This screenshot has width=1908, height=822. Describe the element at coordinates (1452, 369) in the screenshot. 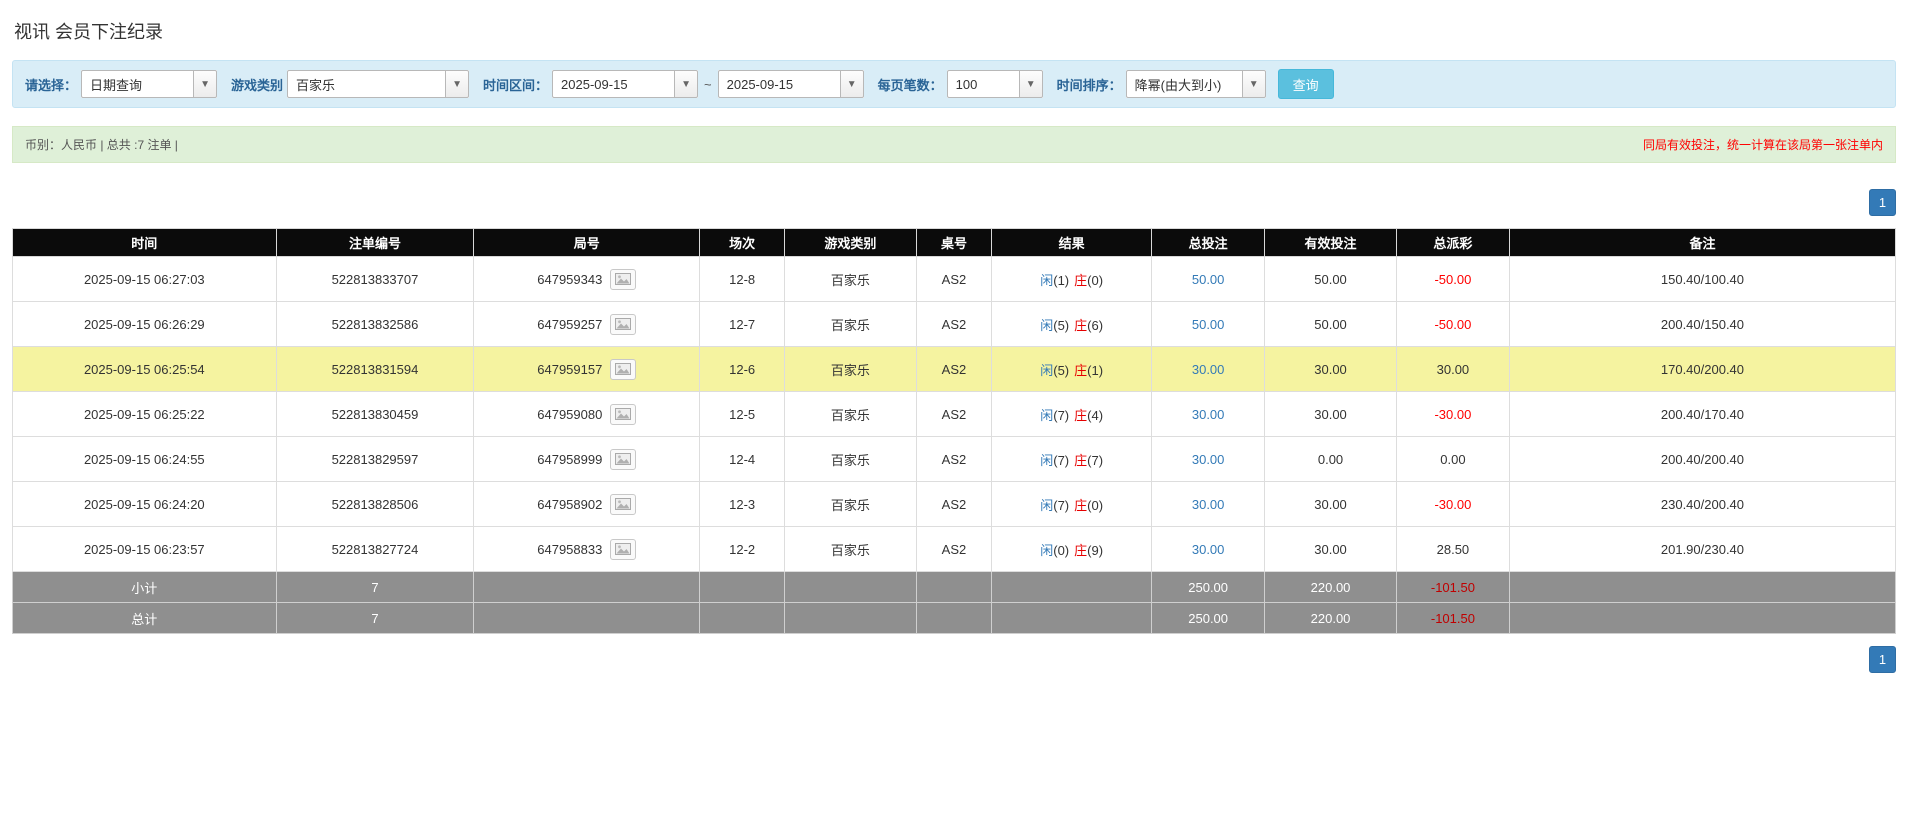

I see `cell-payout: 30.00` at that location.